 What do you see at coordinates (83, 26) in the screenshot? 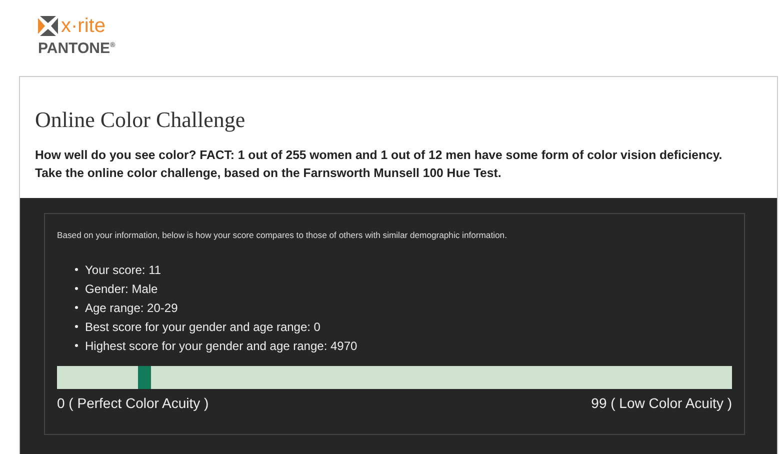
I see `brand-name: x·rite` at bounding box center [83, 26].